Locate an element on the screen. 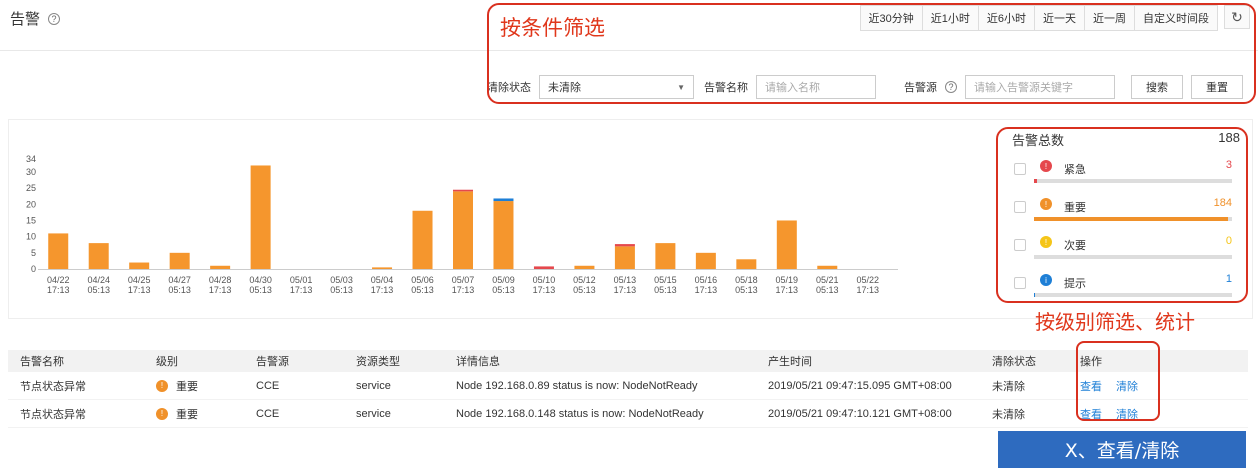 This screenshot has width=1258, height=469. x-tick-label-date: 04/27 is located at coordinates (179, 280).